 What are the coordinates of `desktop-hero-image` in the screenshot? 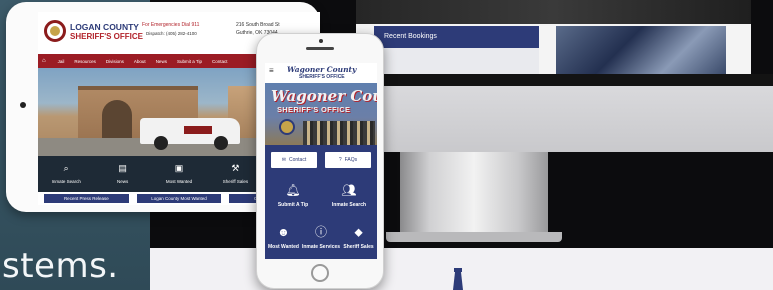 It's located at (553, 12).